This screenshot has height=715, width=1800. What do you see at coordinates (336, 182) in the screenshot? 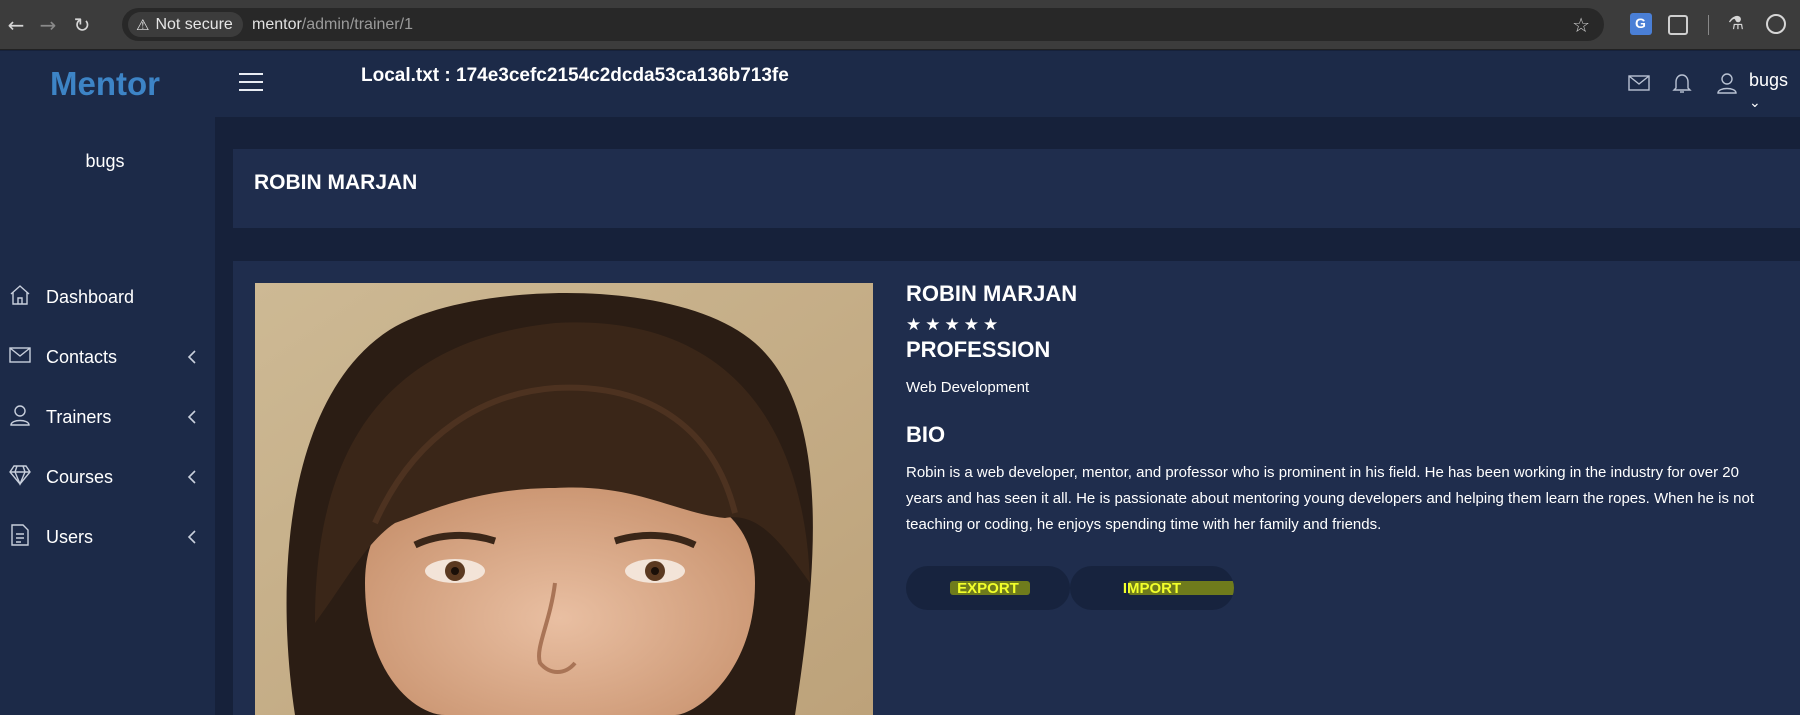
I see `page-title: ROBIN MARJAN` at bounding box center [336, 182].